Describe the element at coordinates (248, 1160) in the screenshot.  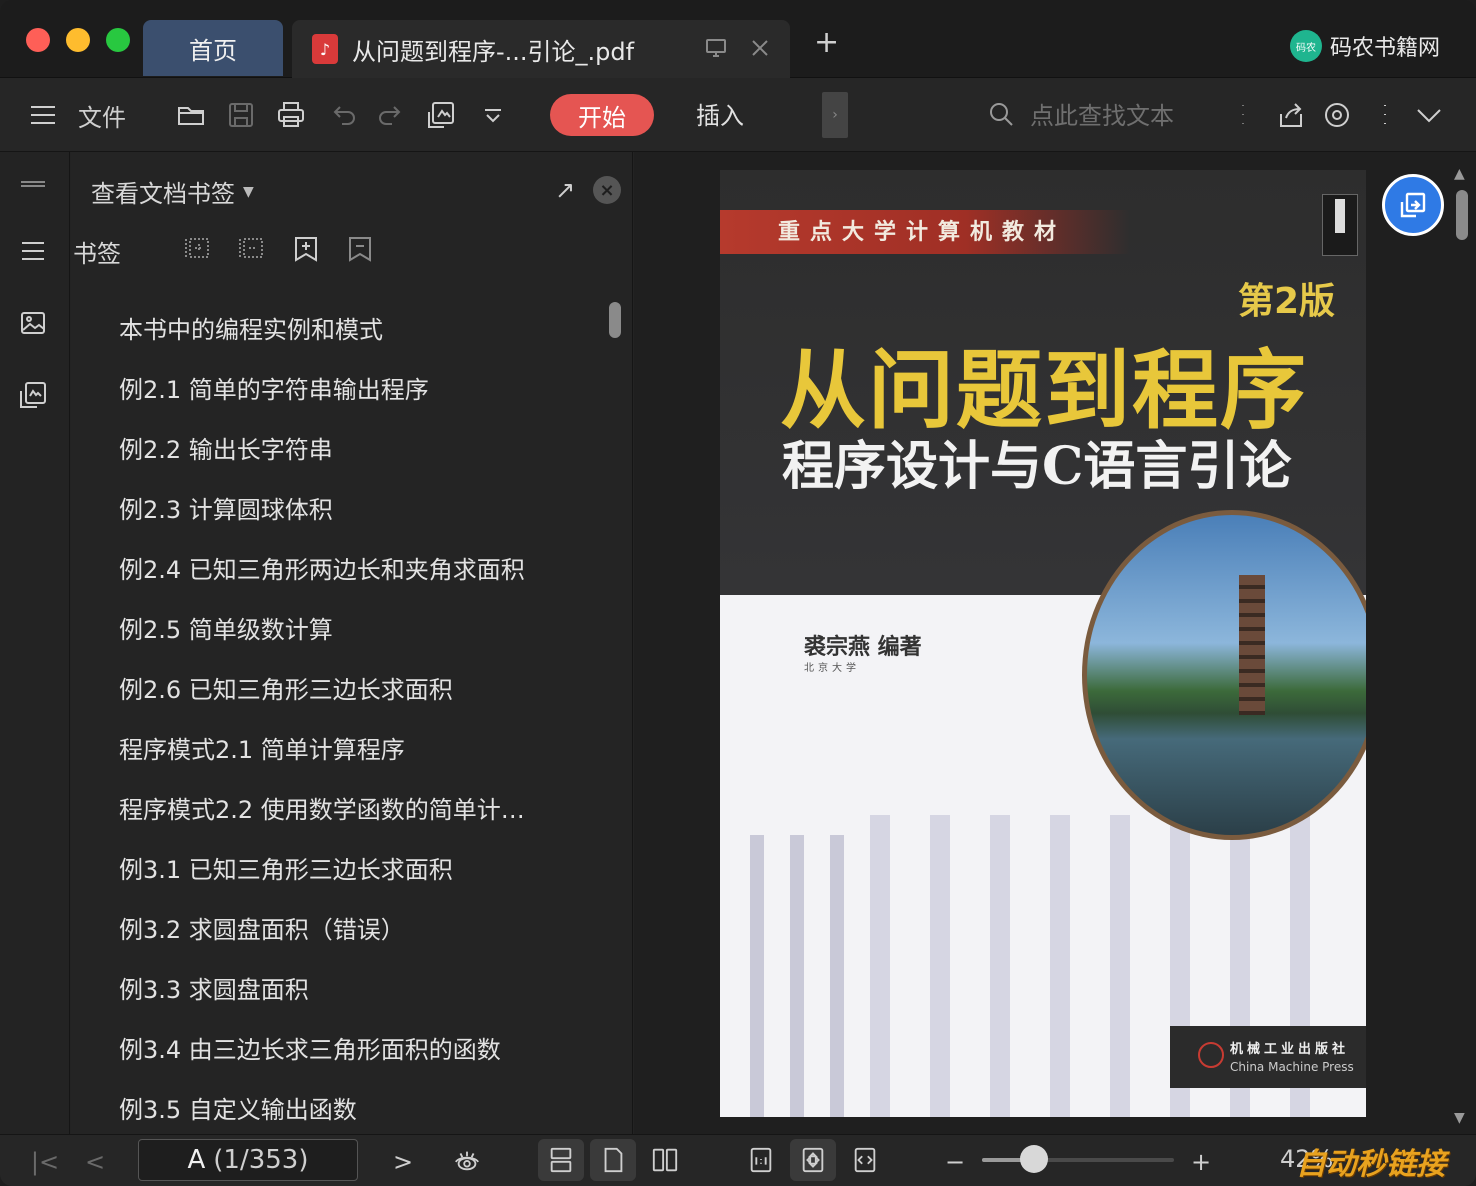
I see `page-number-input: A (1/353)` at that location.